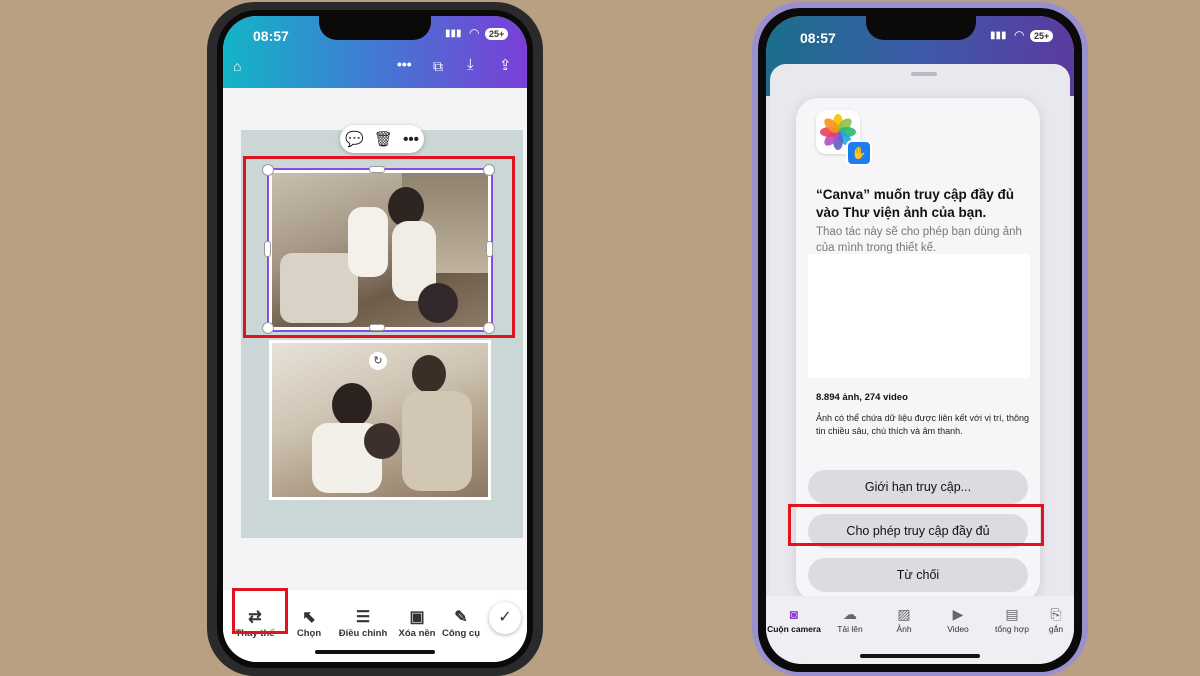  Describe the element at coordinates (352, 405) in the screenshot. I see `mother-hair` at that location.